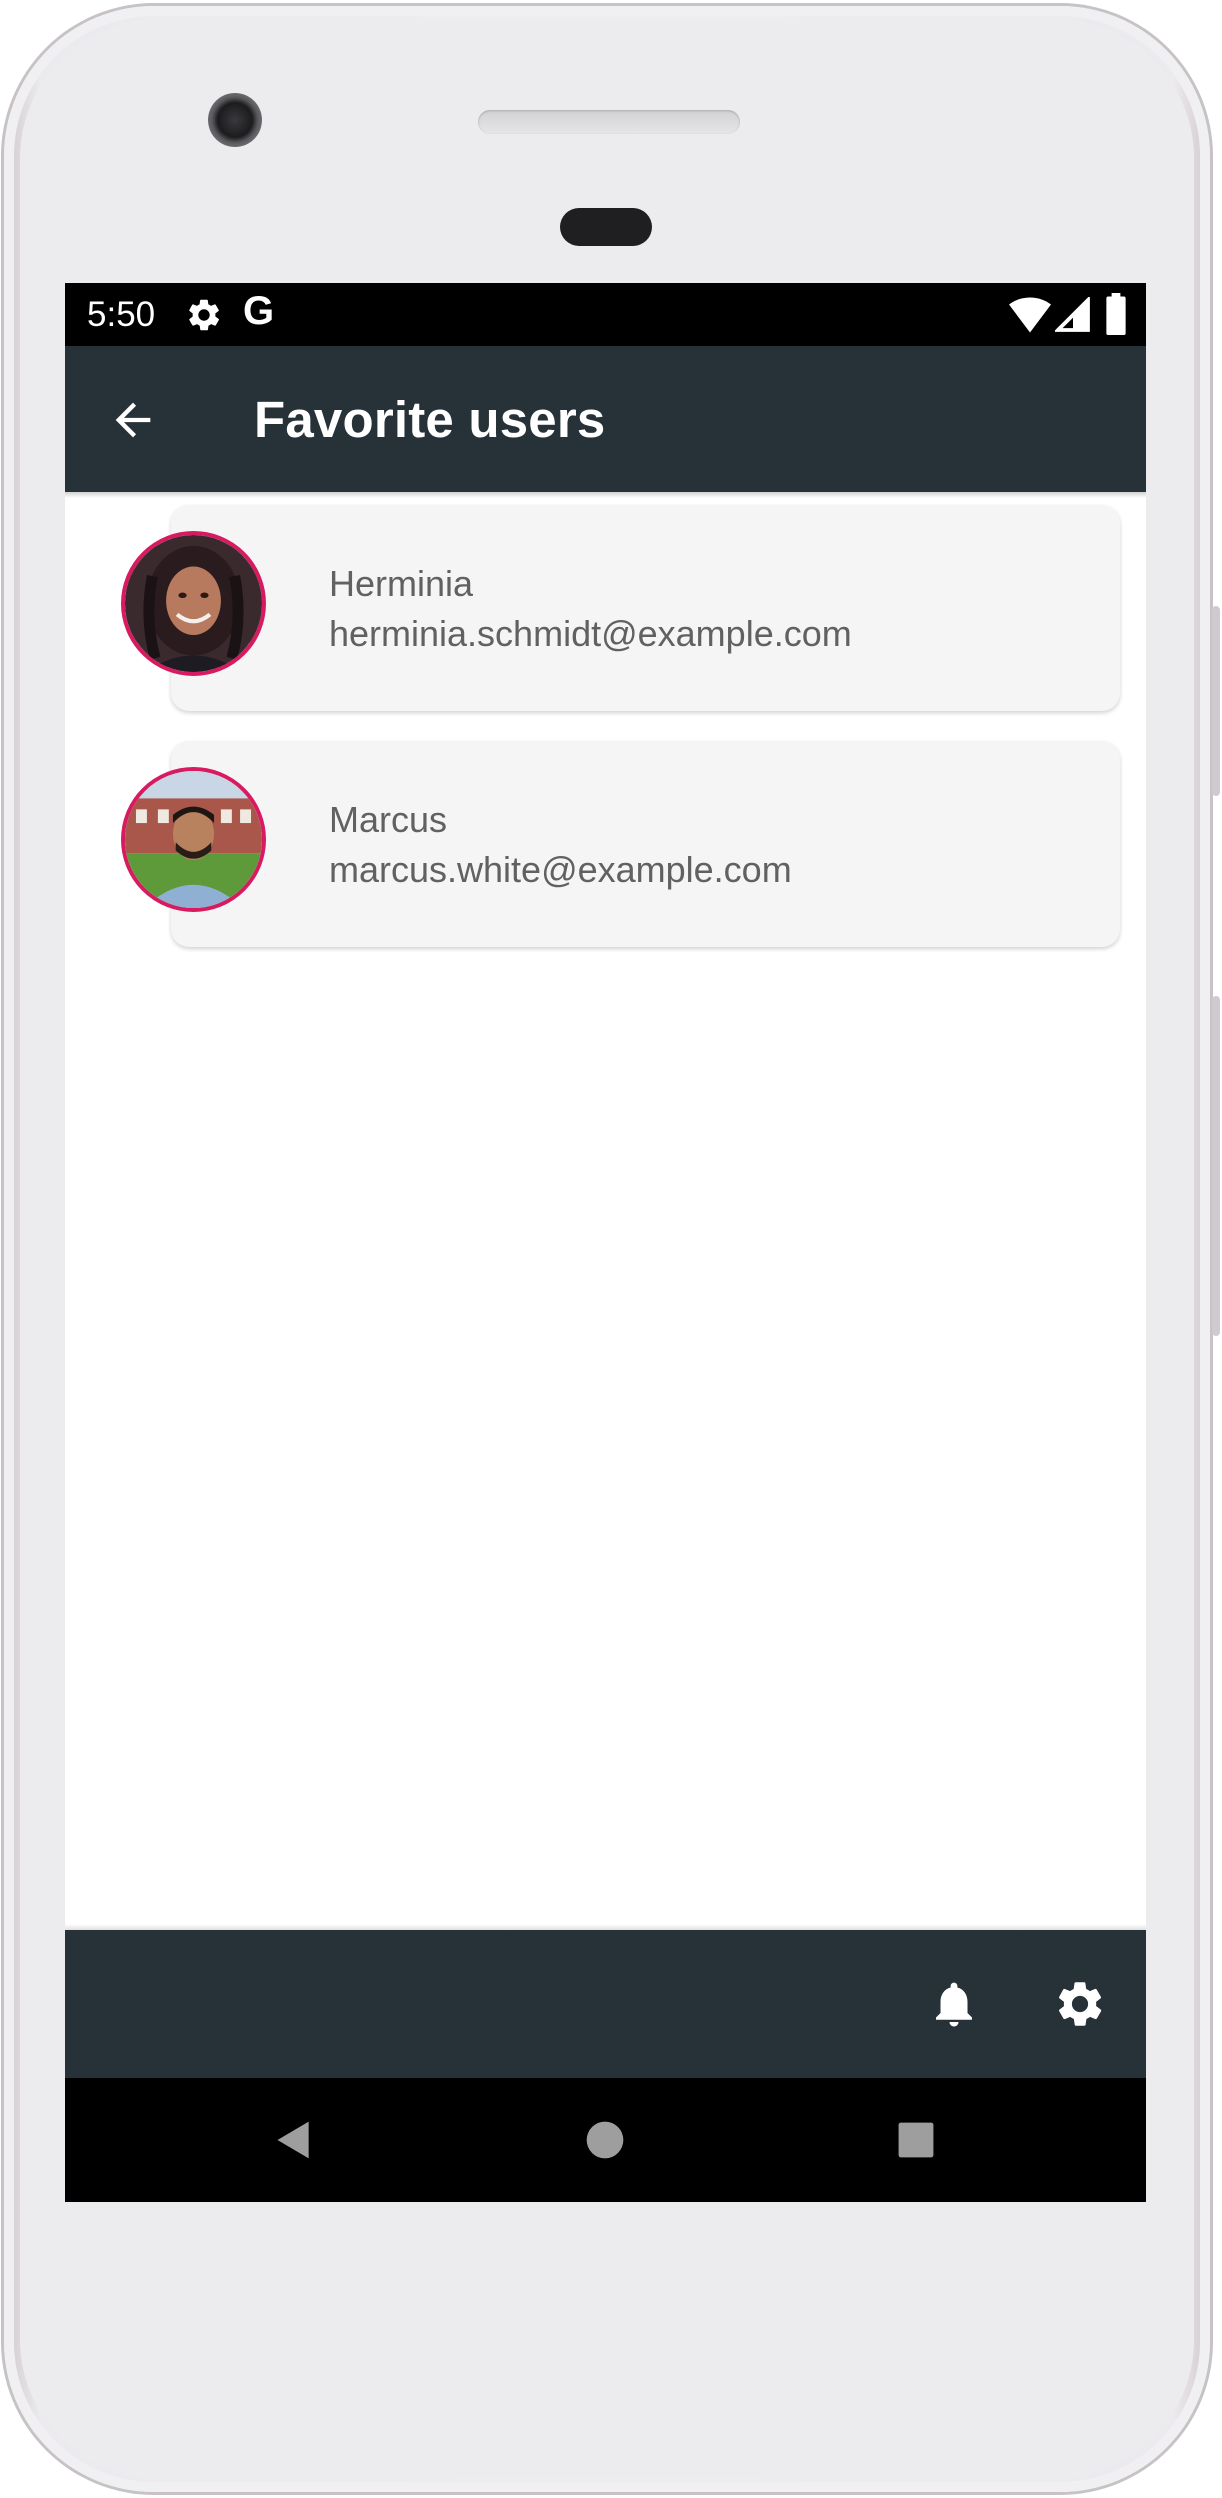  I want to click on nav-home-icon, so click(605, 2140).